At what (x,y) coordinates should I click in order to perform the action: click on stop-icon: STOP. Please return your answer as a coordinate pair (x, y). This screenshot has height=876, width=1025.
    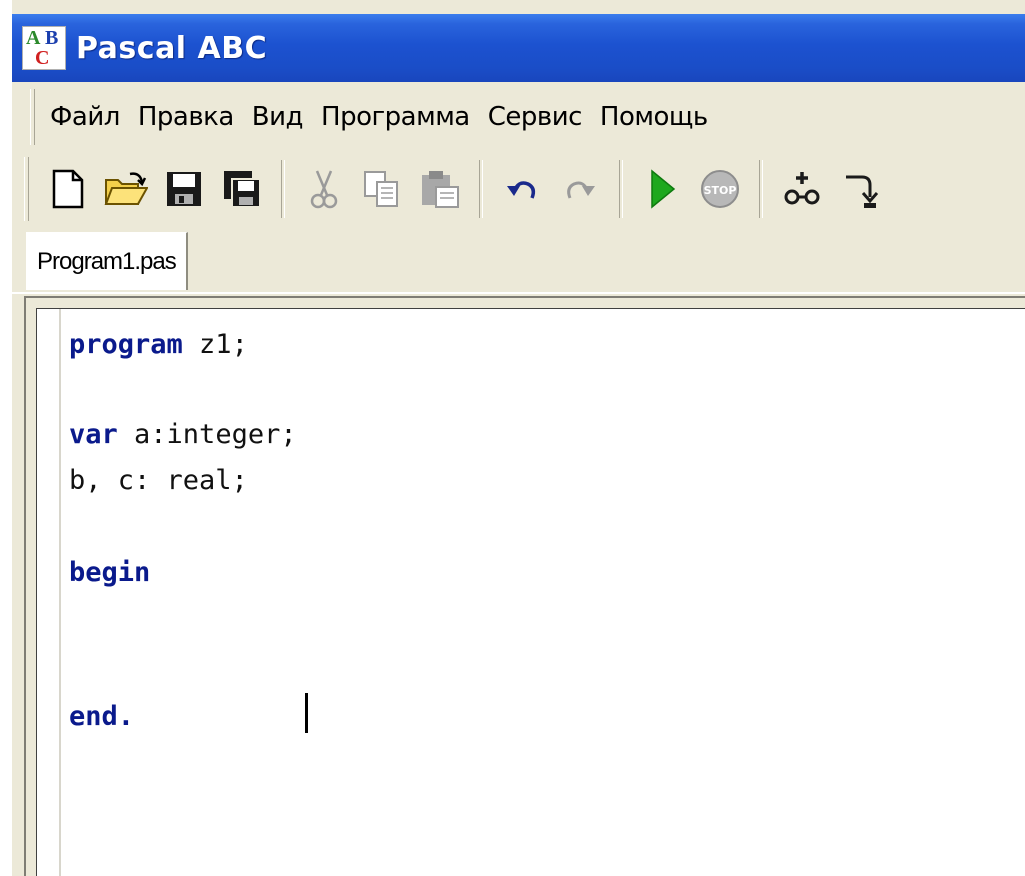
    Looking at the image, I should click on (720, 189).